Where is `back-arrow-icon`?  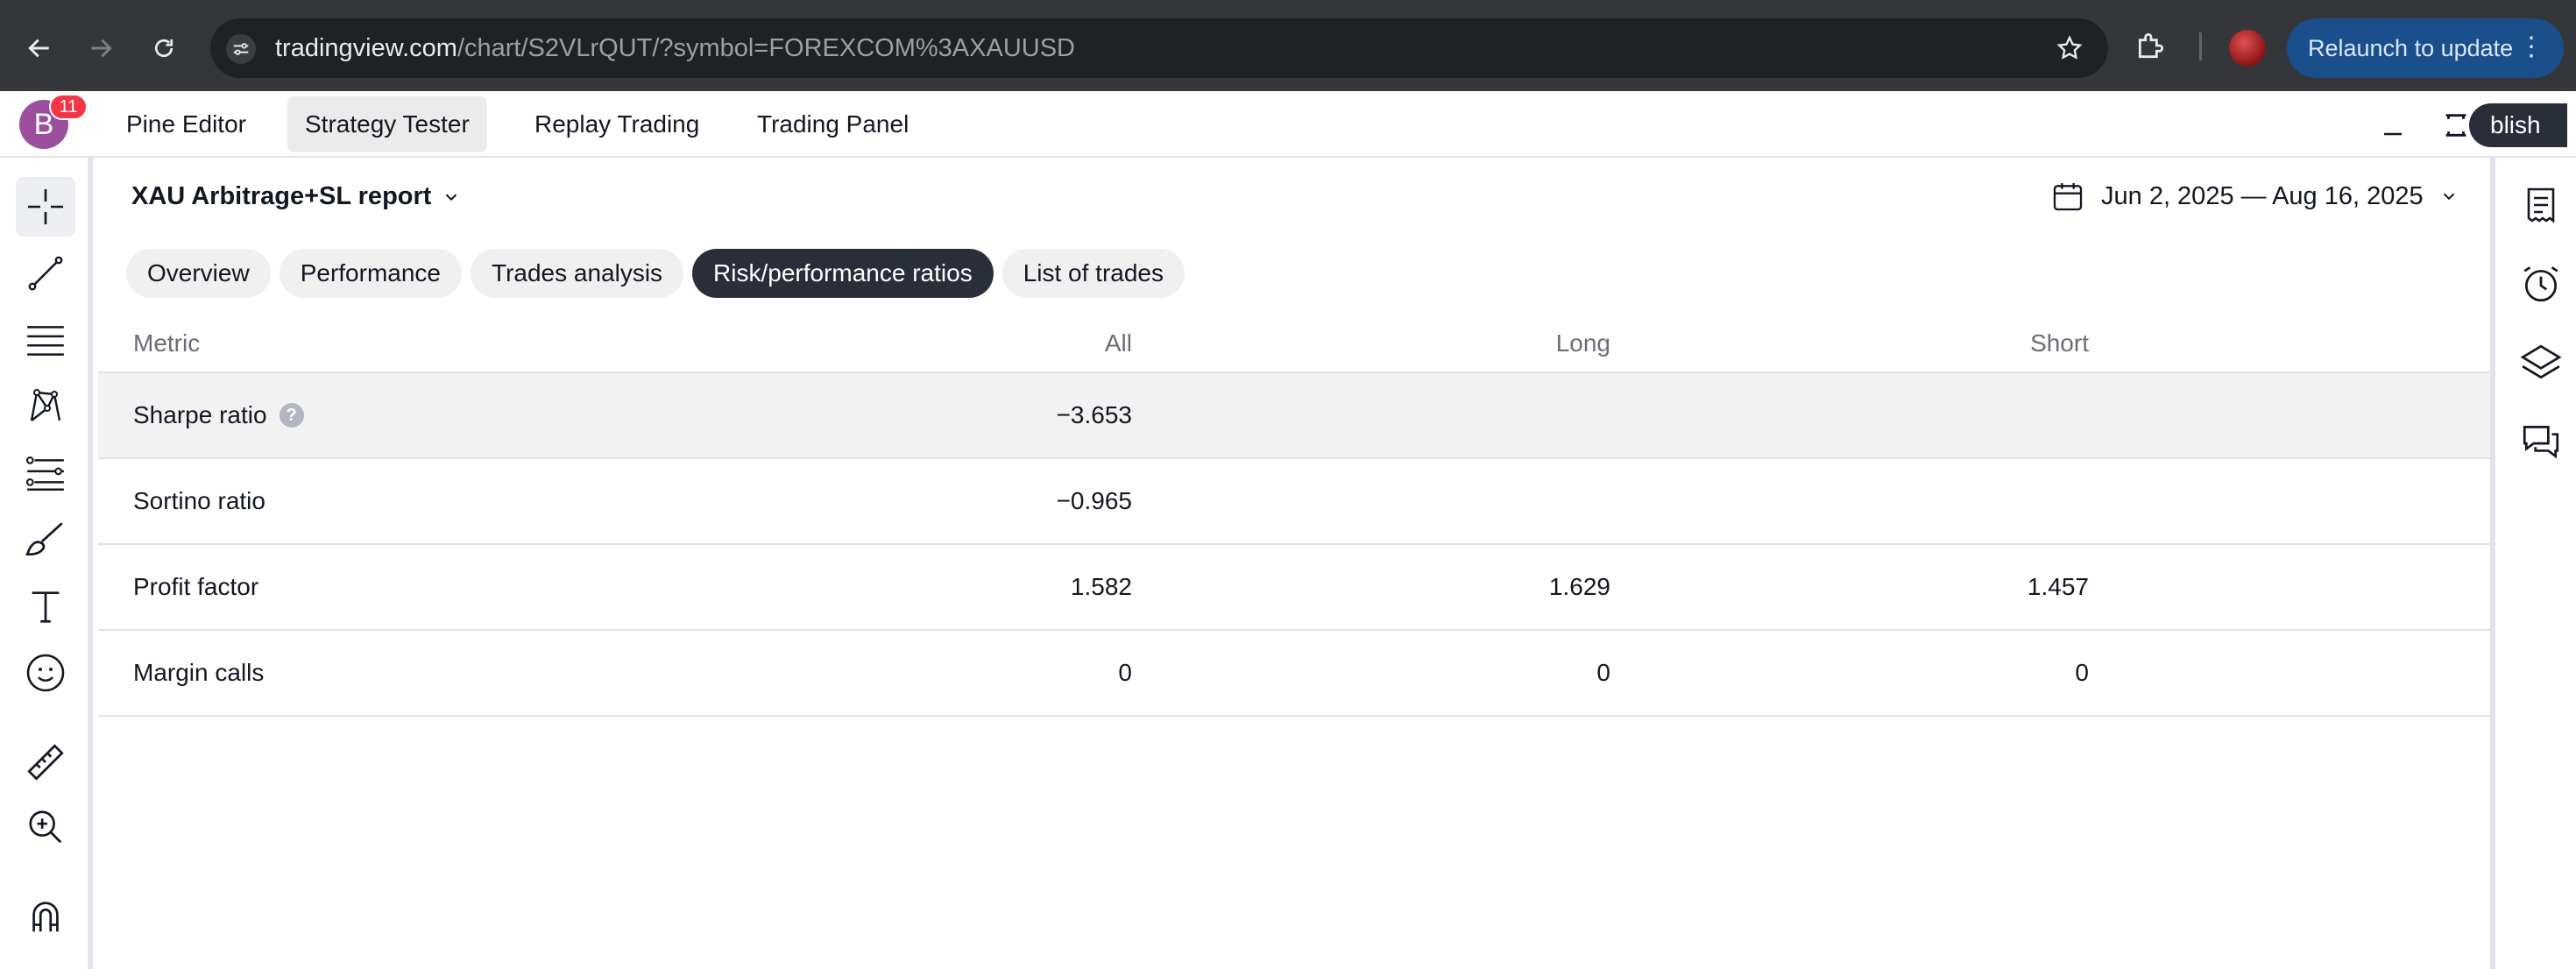 back-arrow-icon is located at coordinates (38, 48).